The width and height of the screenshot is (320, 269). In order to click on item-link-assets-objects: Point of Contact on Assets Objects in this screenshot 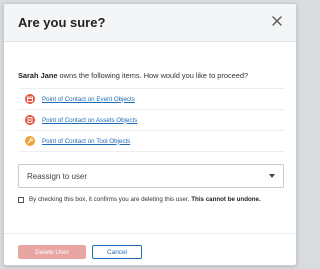, I will do `click(89, 120)`.